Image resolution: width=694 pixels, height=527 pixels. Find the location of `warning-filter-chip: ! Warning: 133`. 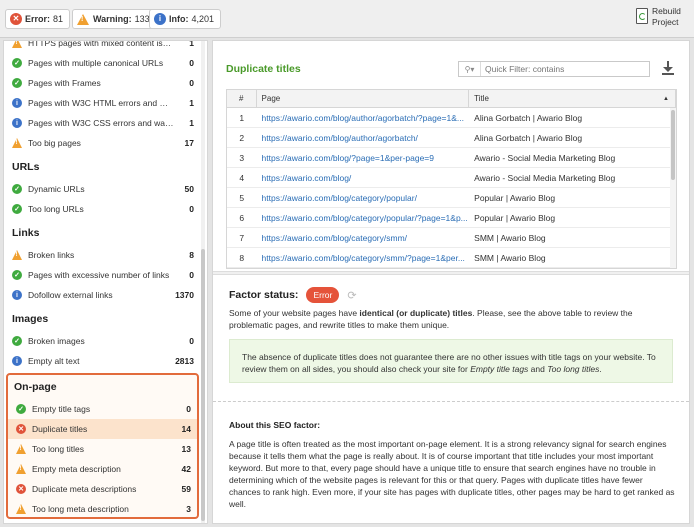

warning-filter-chip: ! Warning: 133 is located at coordinates (114, 19).